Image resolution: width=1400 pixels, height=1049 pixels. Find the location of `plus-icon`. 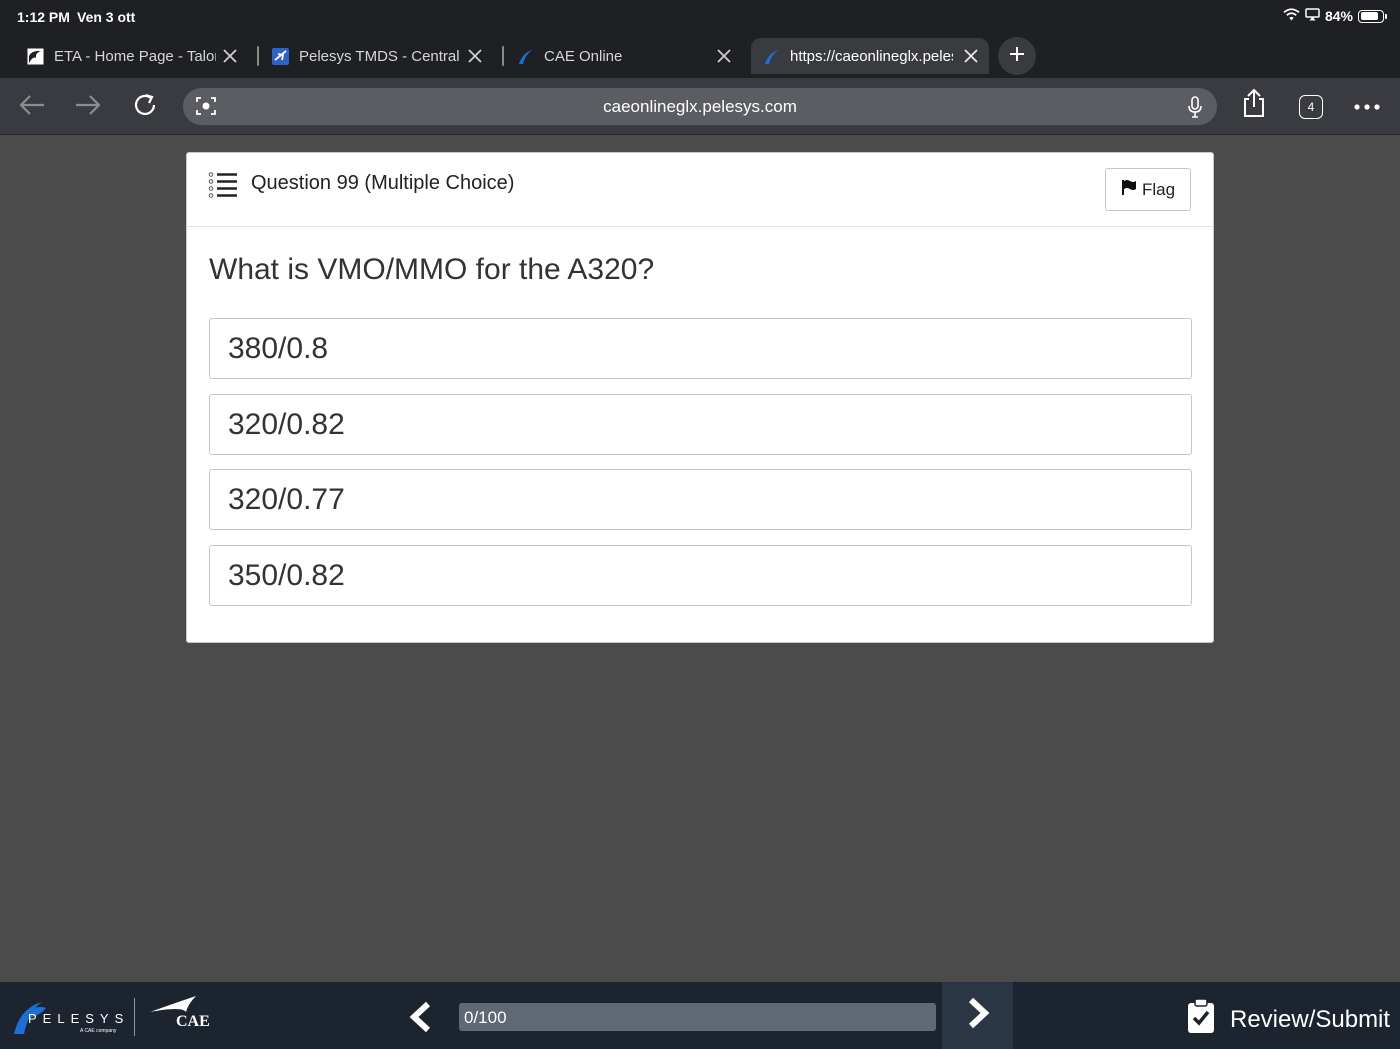

plus-icon is located at coordinates (1017, 56).